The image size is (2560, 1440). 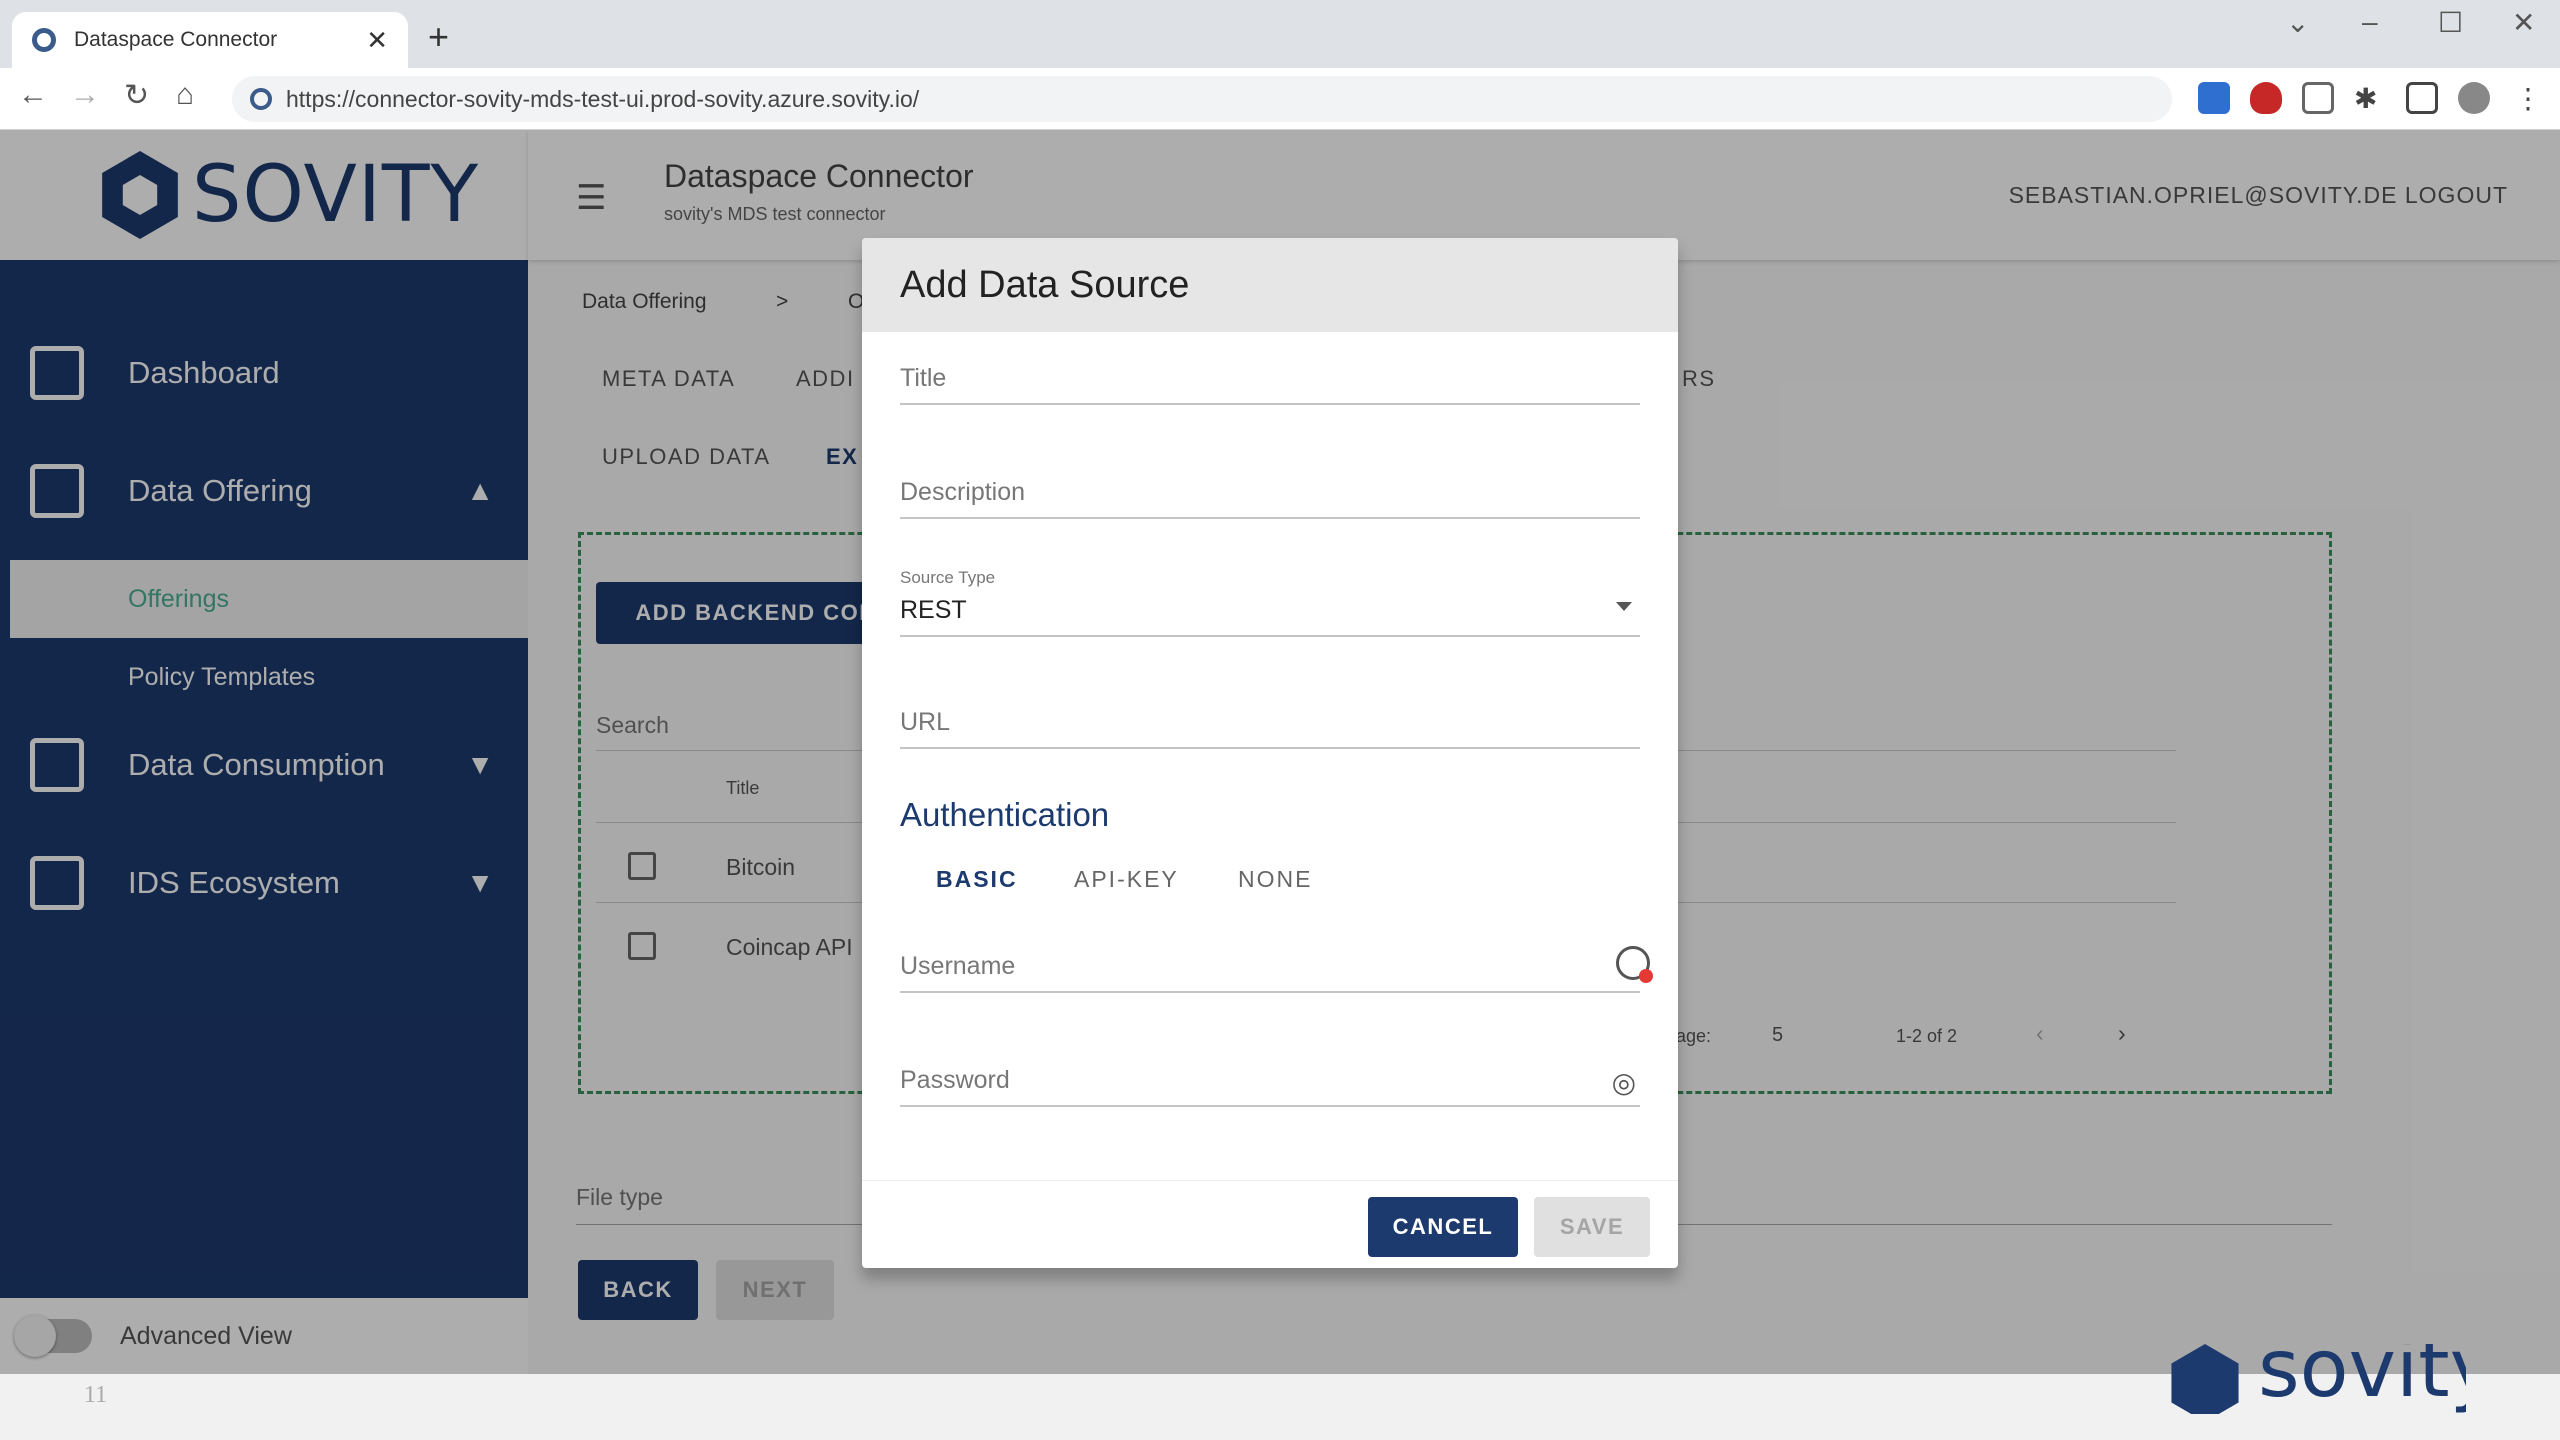 What do you see at coordinates (977, 879) in the screenshot?
I see `auth-tab-basic: BASIC` at bounding box center [977, 879].